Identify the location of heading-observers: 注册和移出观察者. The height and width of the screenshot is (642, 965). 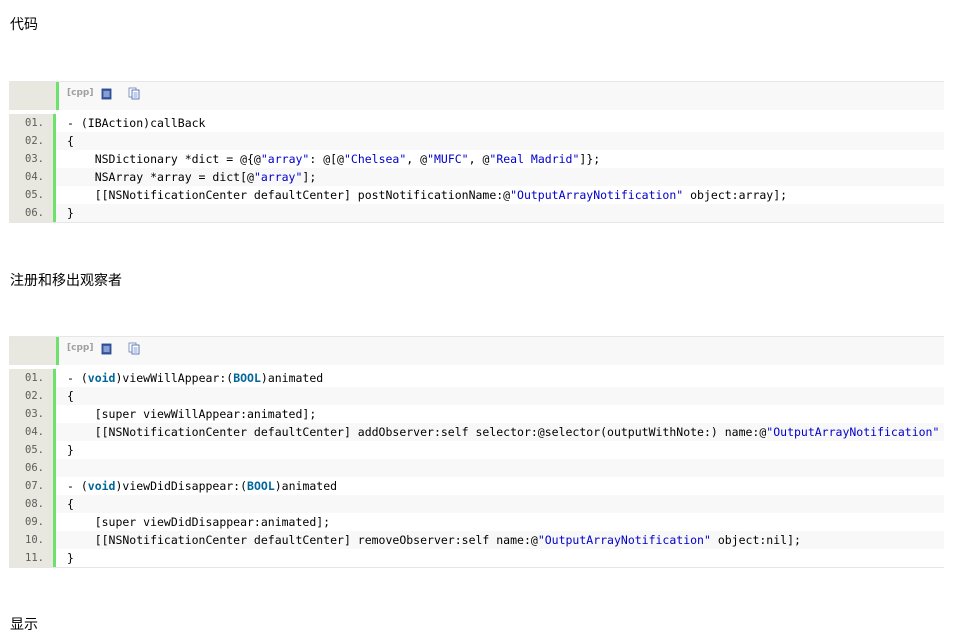
(66, 280).